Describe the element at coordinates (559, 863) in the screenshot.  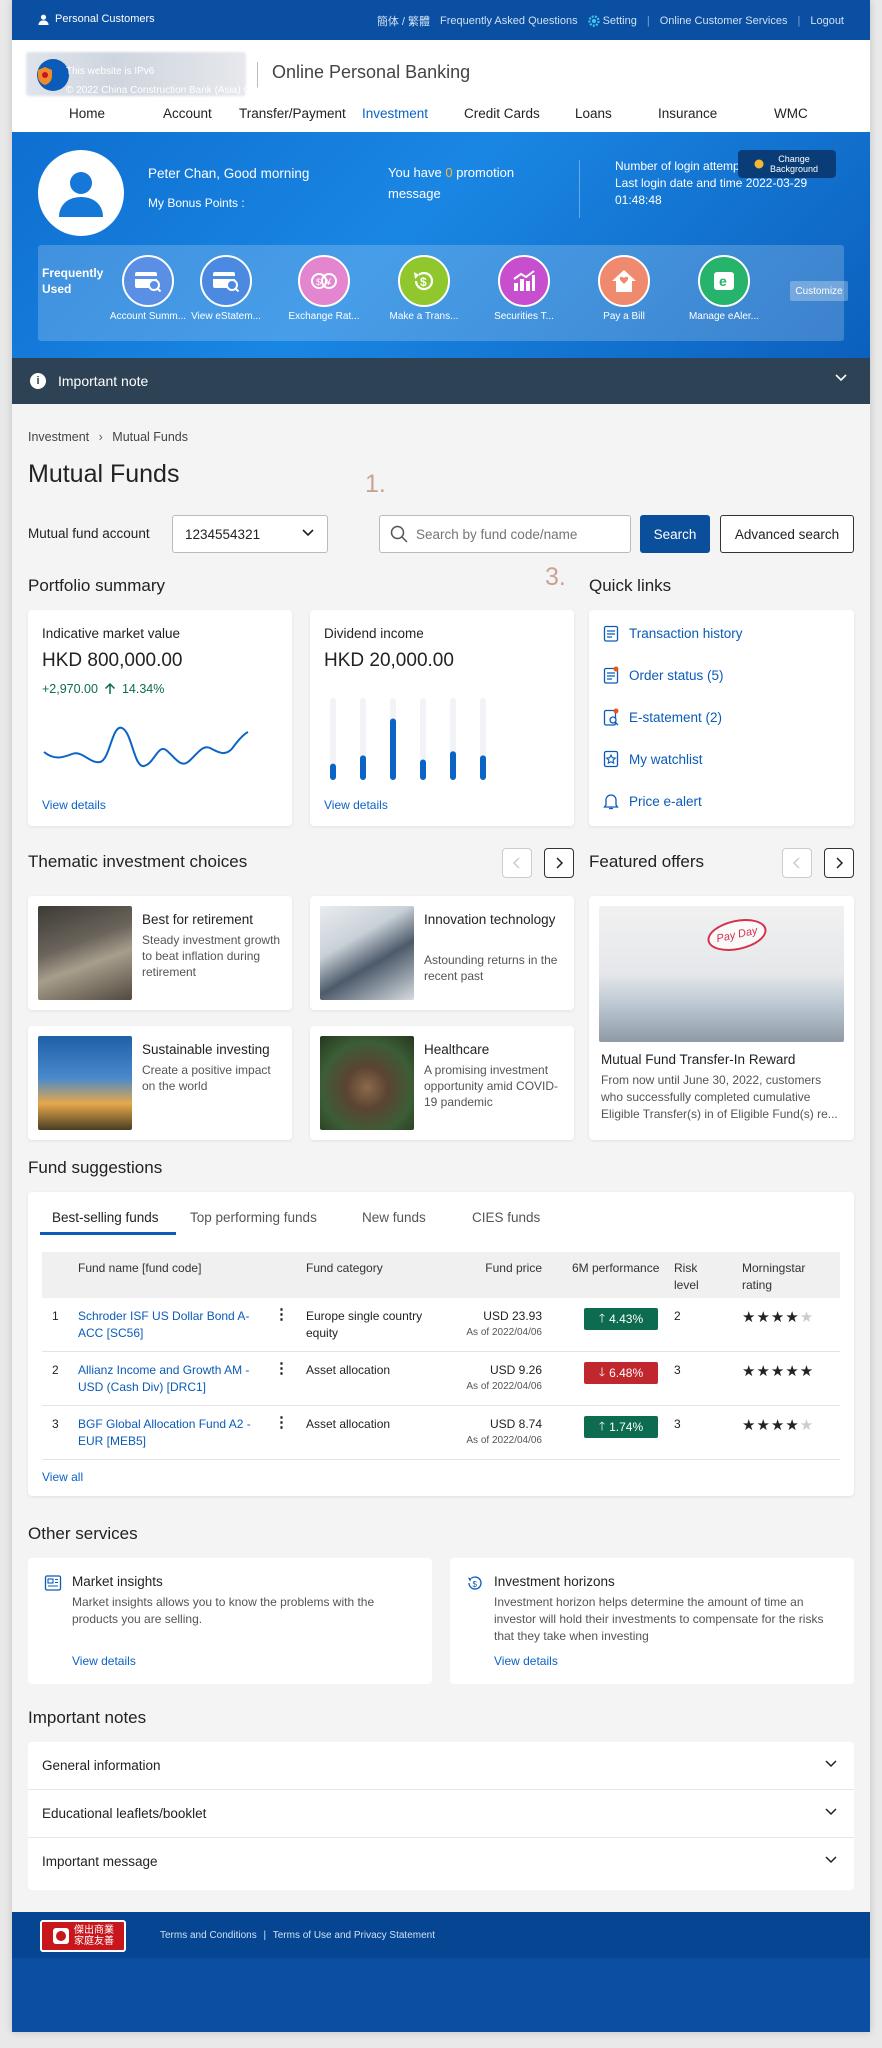
I see `thematic-next-button` at that location.